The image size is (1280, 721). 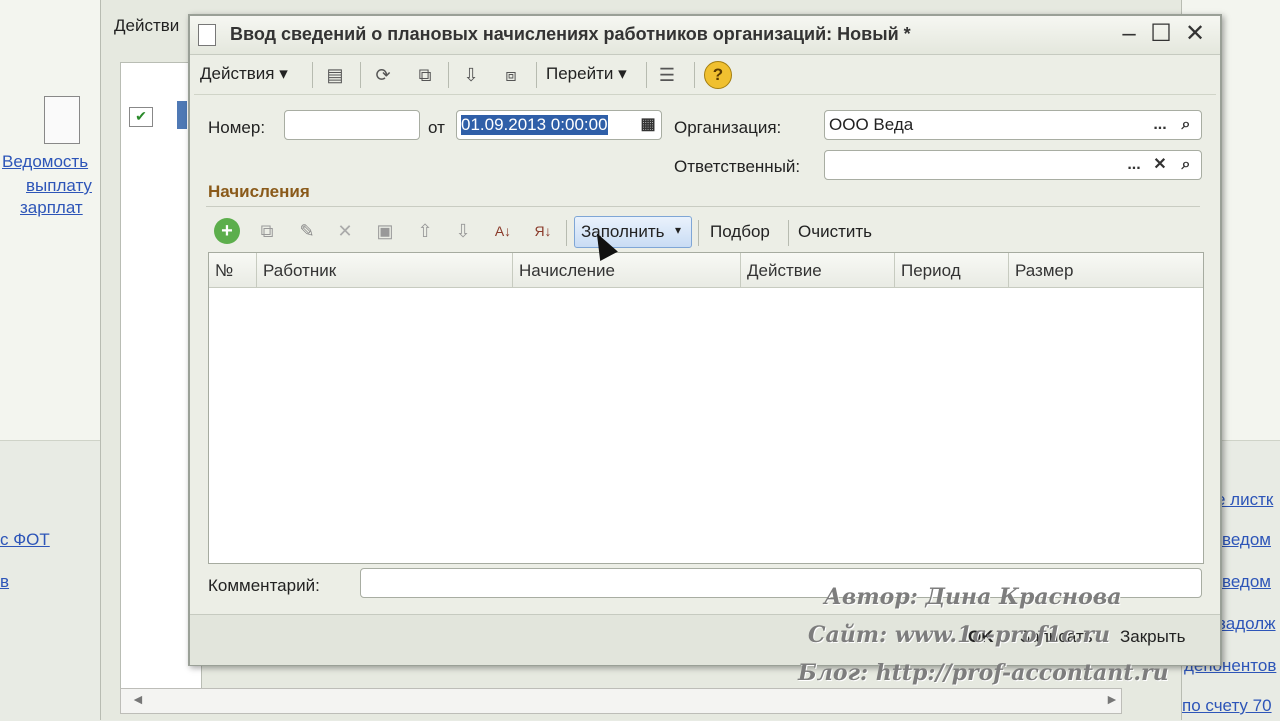 What do you see at coordinates (59, 186) in the screenshot?
I see `link-vyplatu: выплату` at bounding box center [59, 186].